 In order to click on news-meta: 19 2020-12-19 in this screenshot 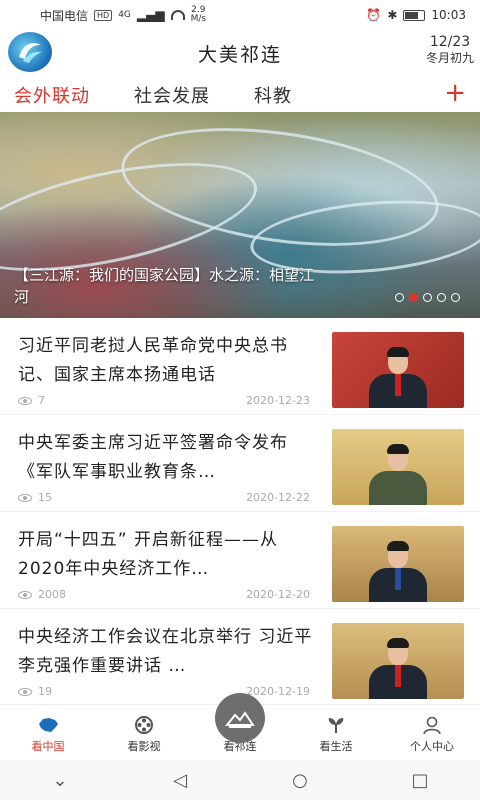, I will do `click(164, 691)`.